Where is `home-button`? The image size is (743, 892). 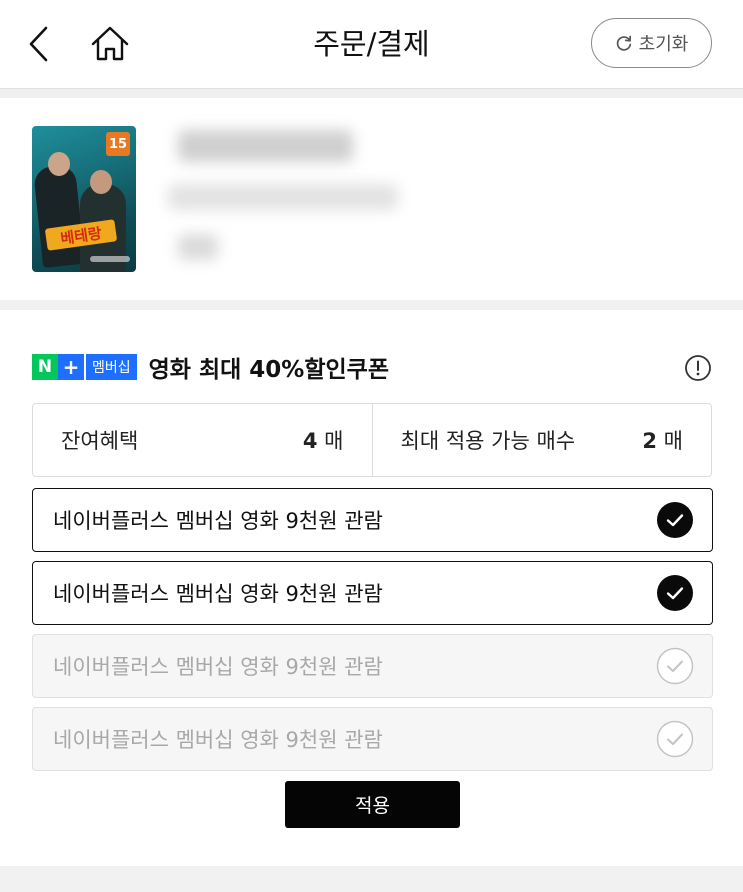 home-button is located at coordinates (110, 44).